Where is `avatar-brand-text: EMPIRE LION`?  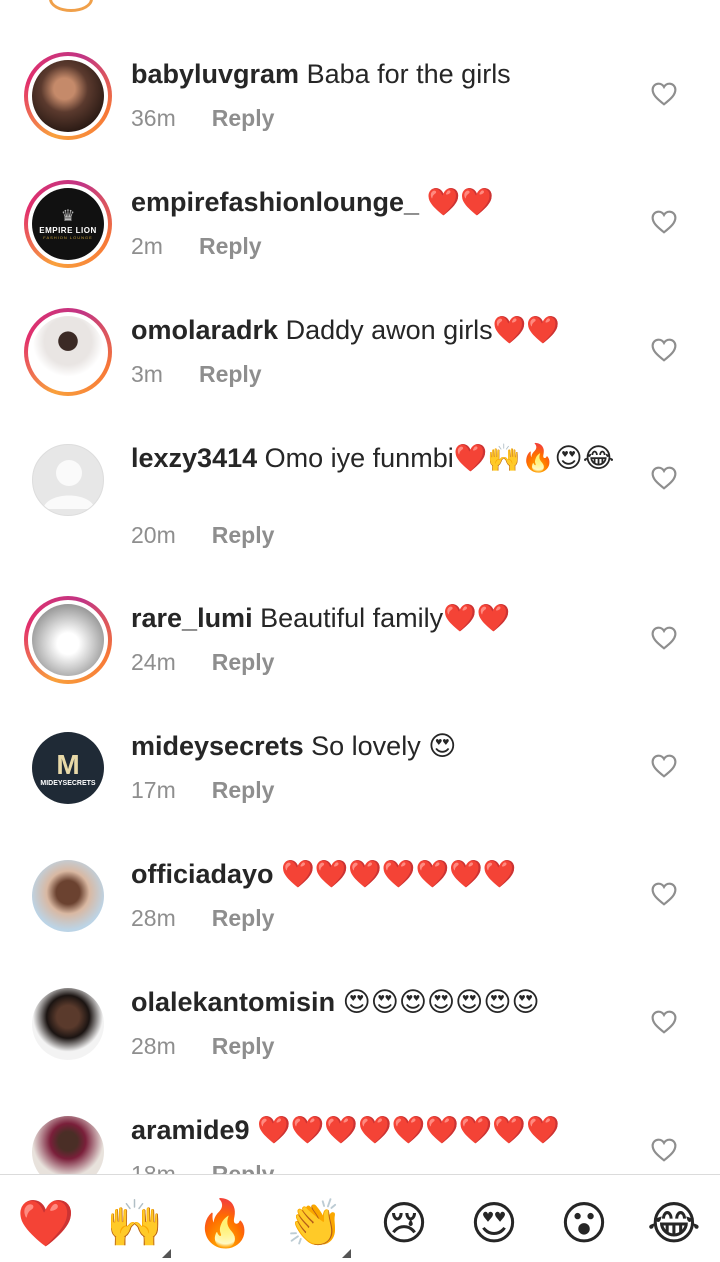
avatar-brand-text: EMPIRE LION is located at coordinates (68, 230).